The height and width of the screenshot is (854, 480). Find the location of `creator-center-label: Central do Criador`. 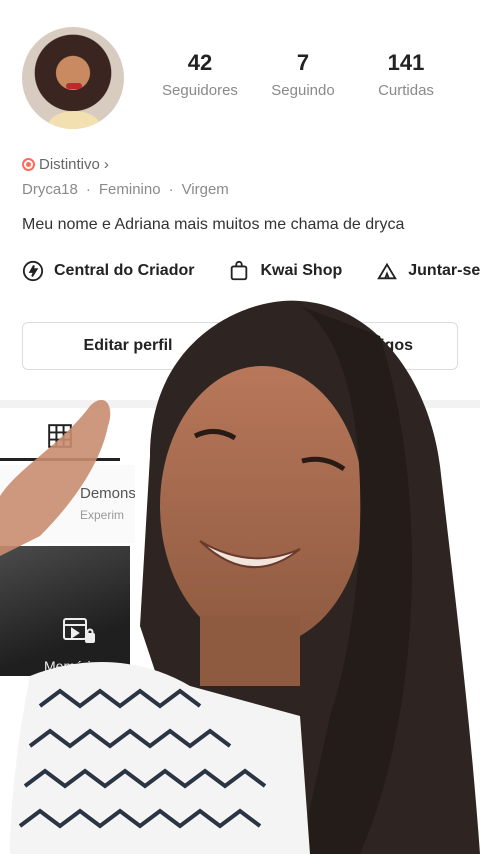

creator-center-label: Central do Criador is located at coordinates (124, 270).